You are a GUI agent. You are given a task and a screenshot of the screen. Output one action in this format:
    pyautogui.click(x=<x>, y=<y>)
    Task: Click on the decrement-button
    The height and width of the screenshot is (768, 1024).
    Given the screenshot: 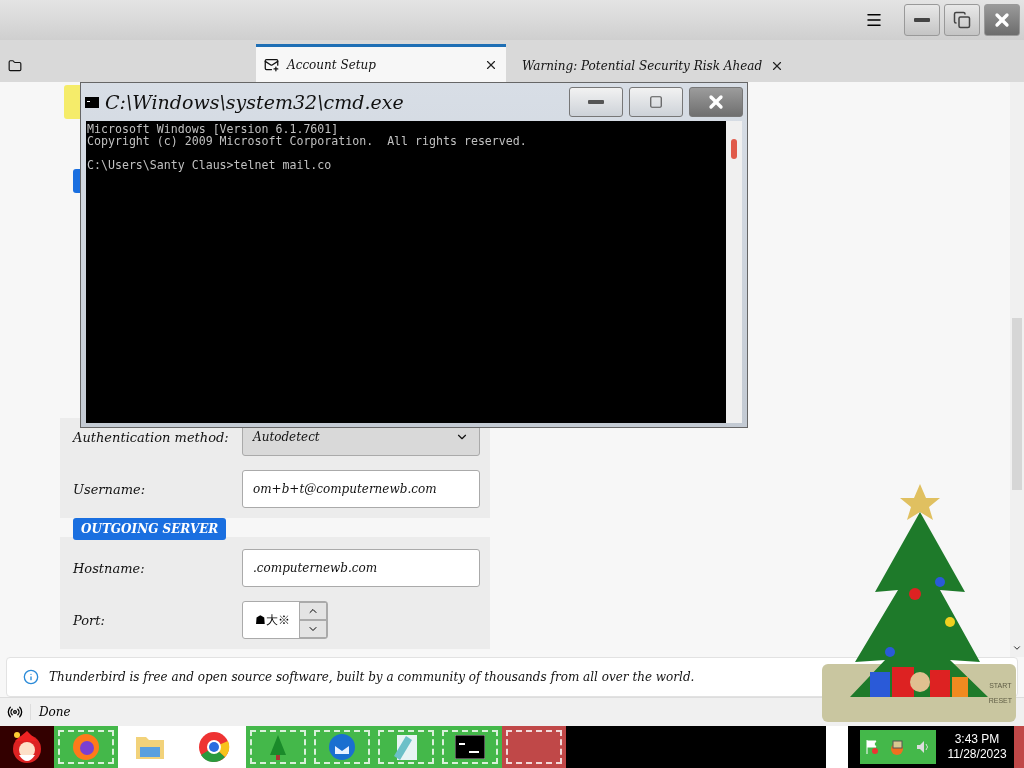 What is the action you would take?
    pyautogui.click(x=313, y=629)
    